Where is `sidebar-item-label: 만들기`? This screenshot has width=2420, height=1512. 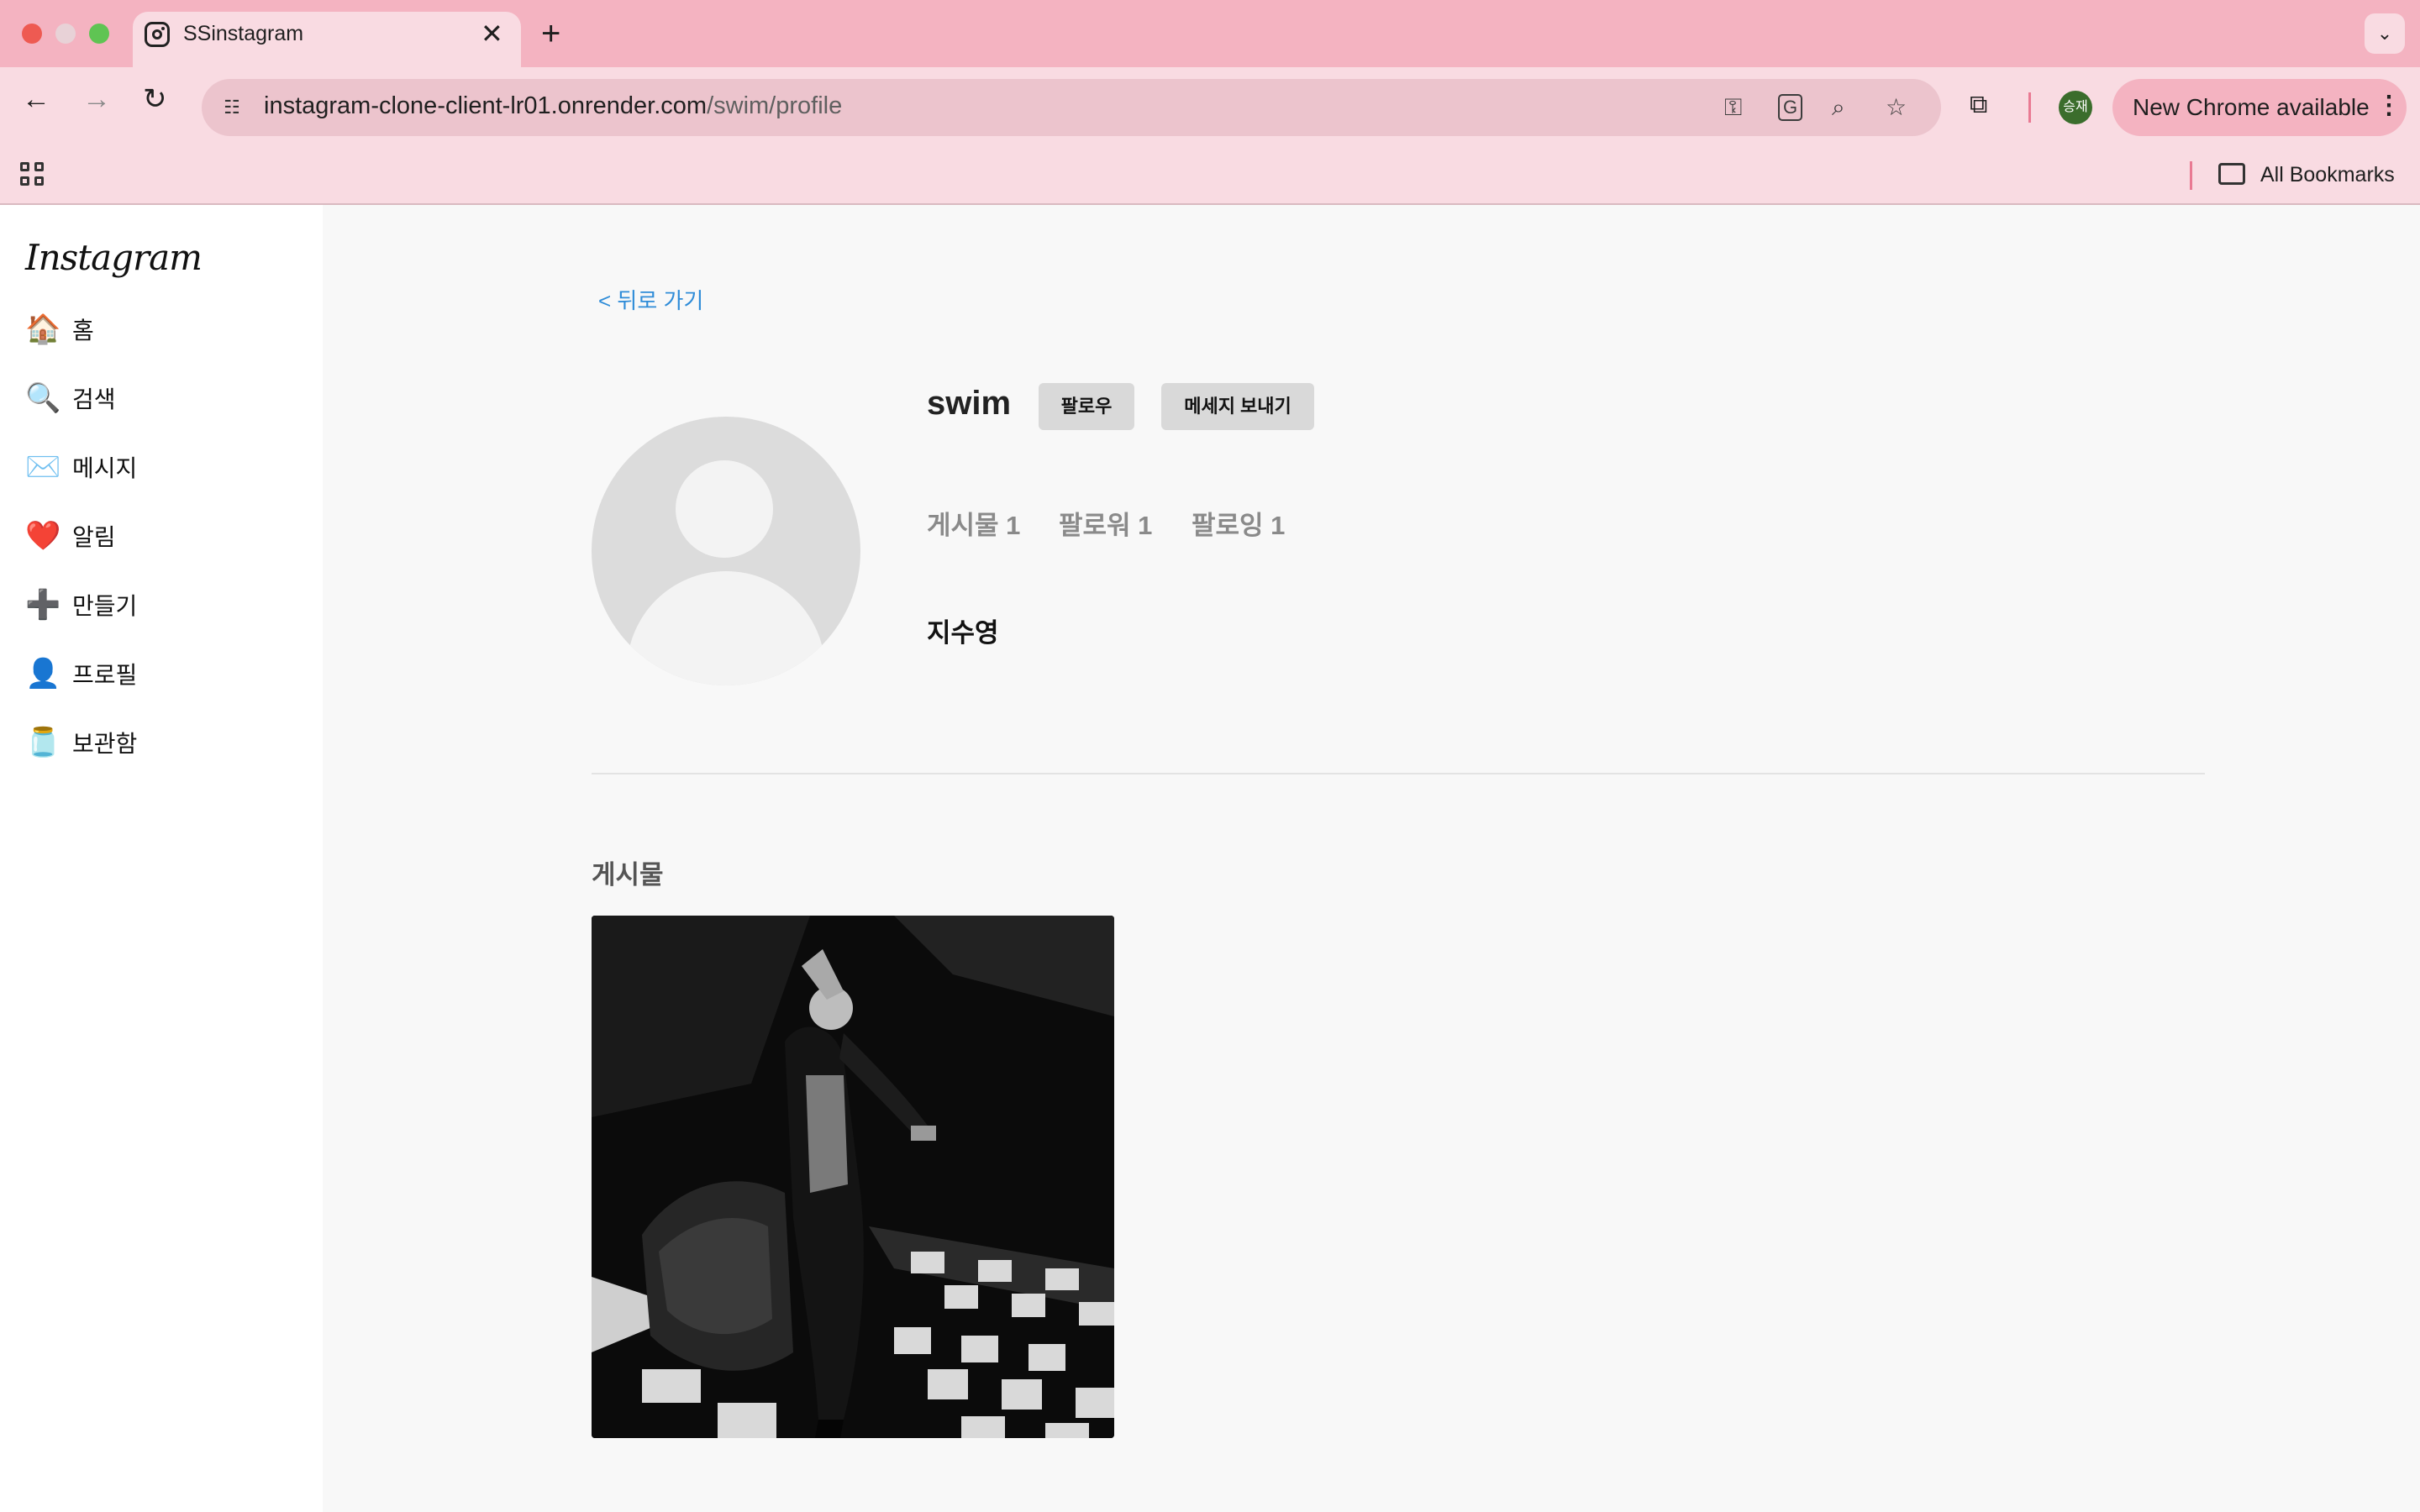 sidebar-item-label: 만들기 is located at coordinates (105, 606).